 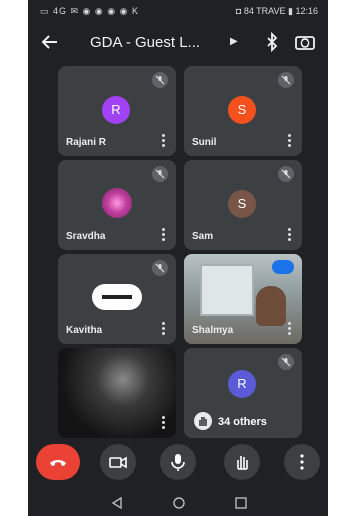 I want to click on raise-hand-button, so click(x=242, y=462).